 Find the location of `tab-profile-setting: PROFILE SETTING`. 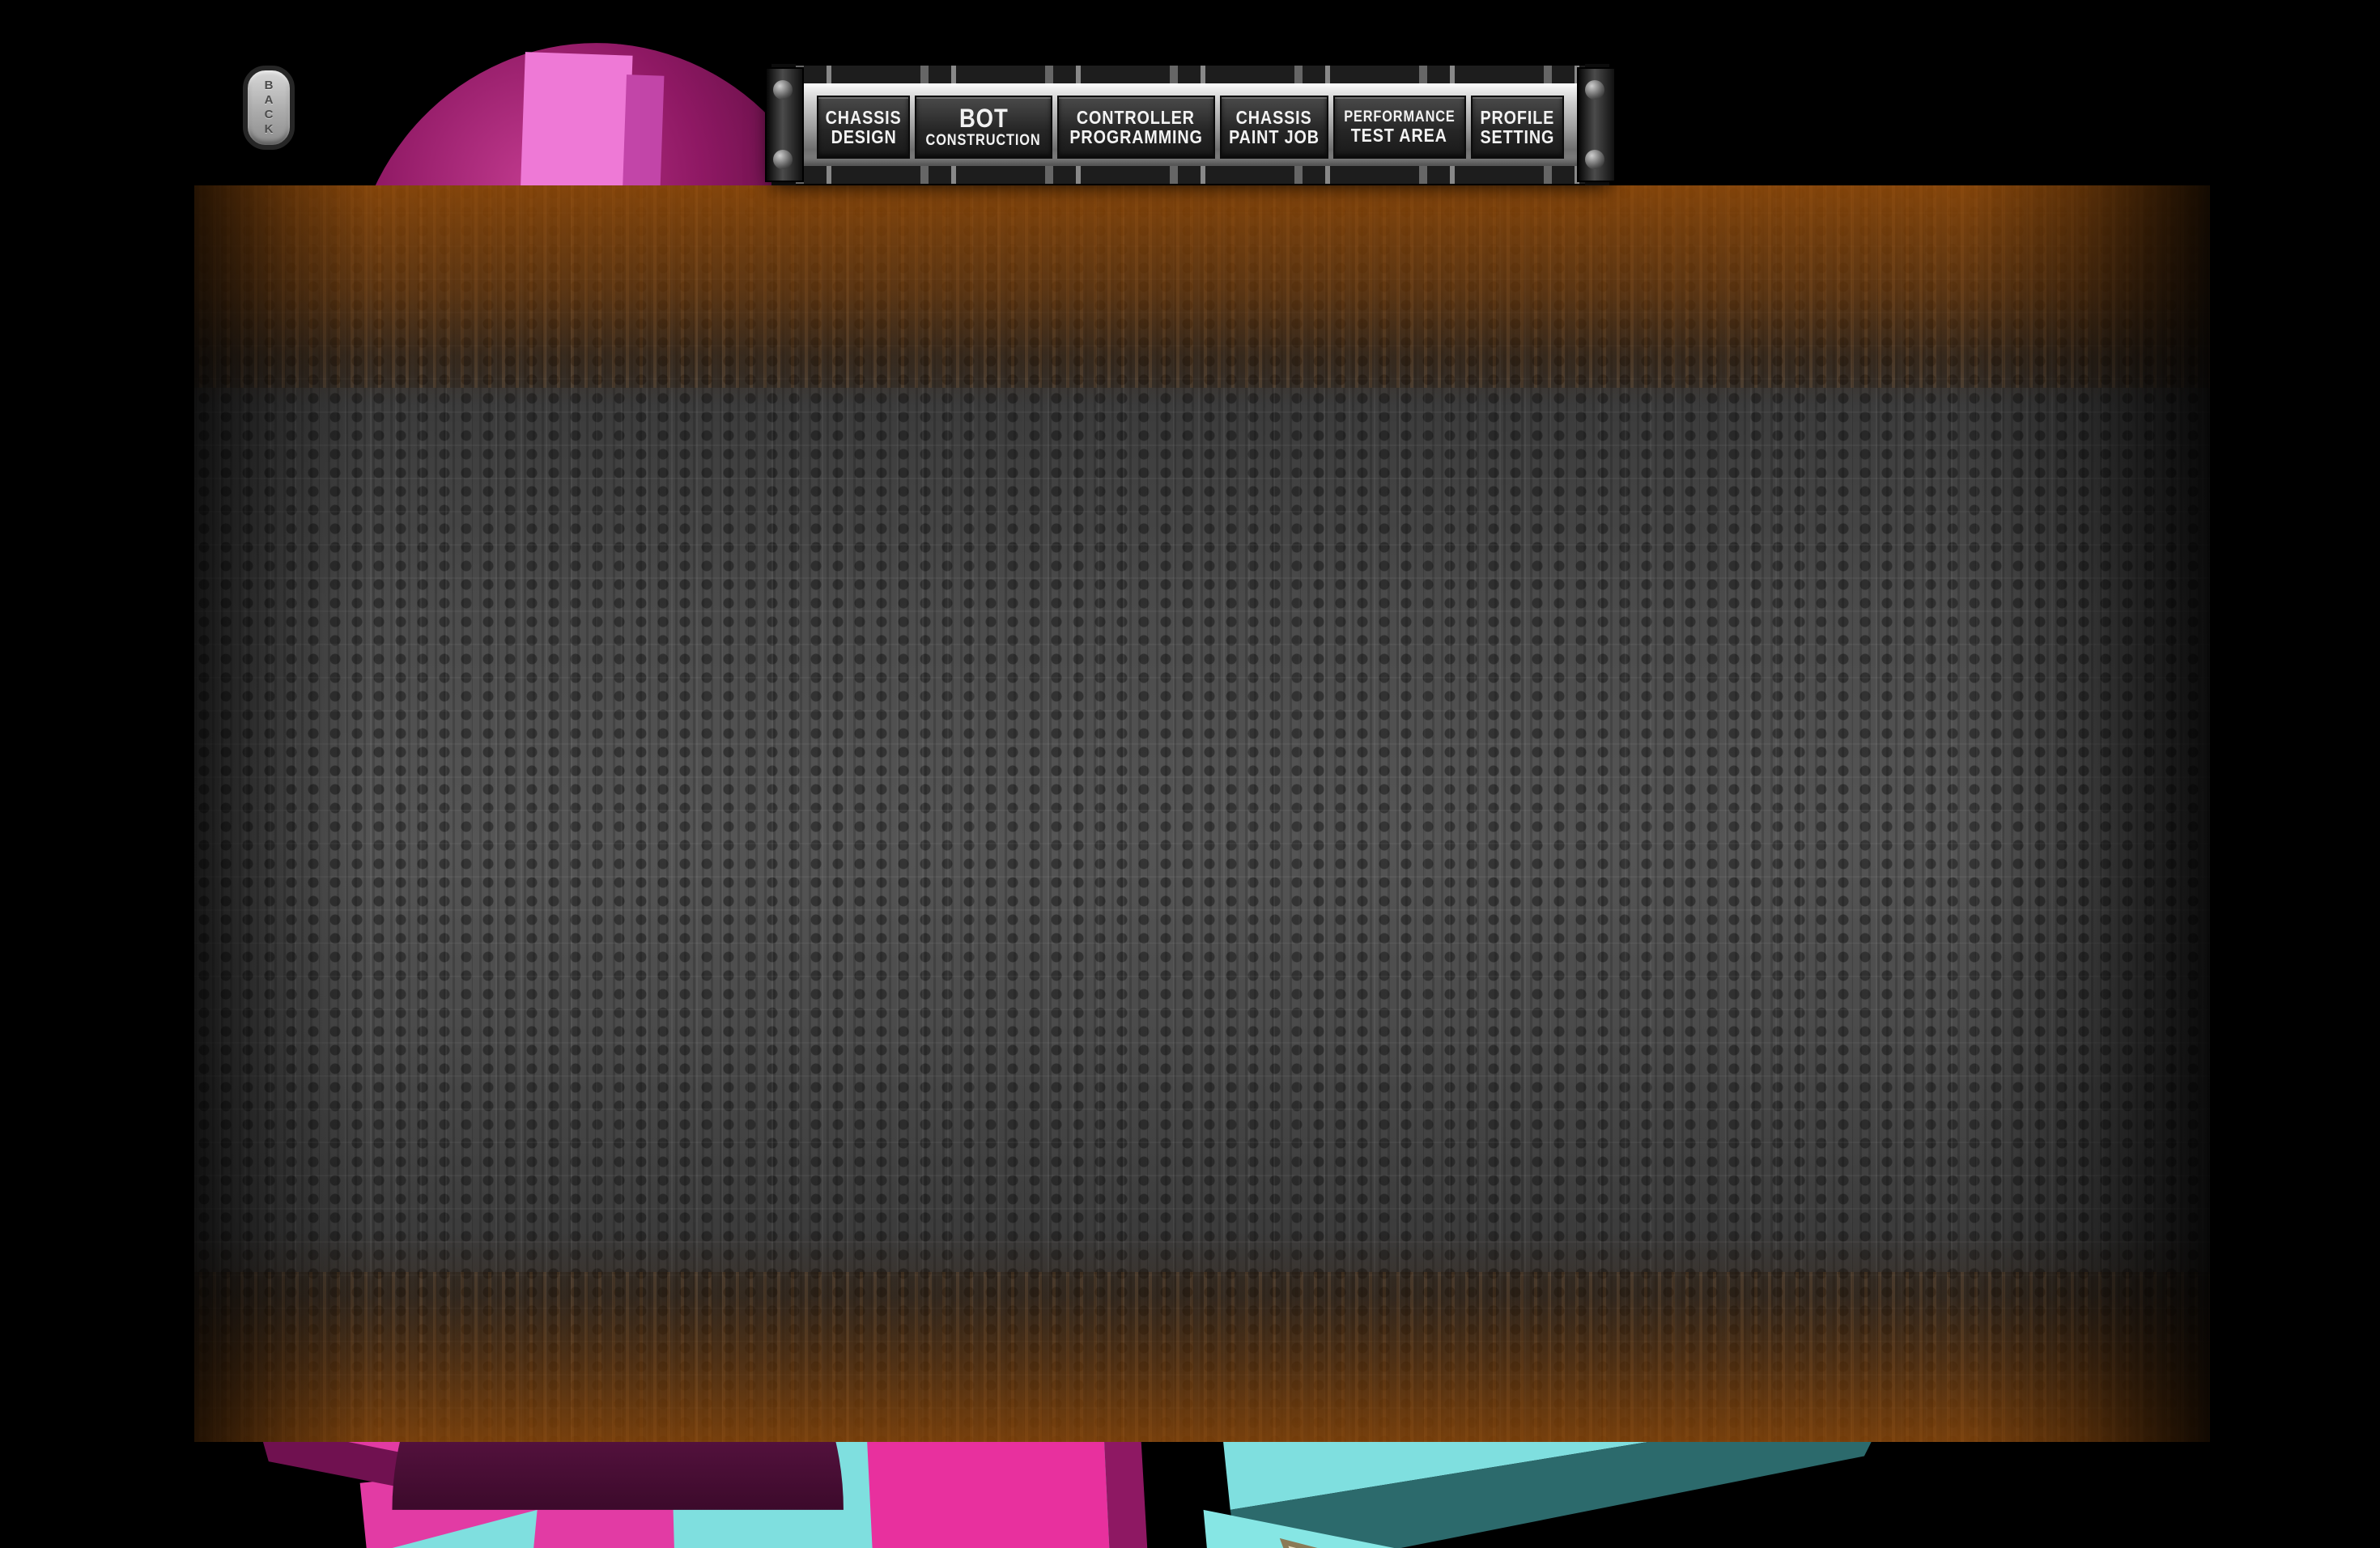

tab-profile-setting: PROFILE SETTING is located at coordinates (1517, 128).